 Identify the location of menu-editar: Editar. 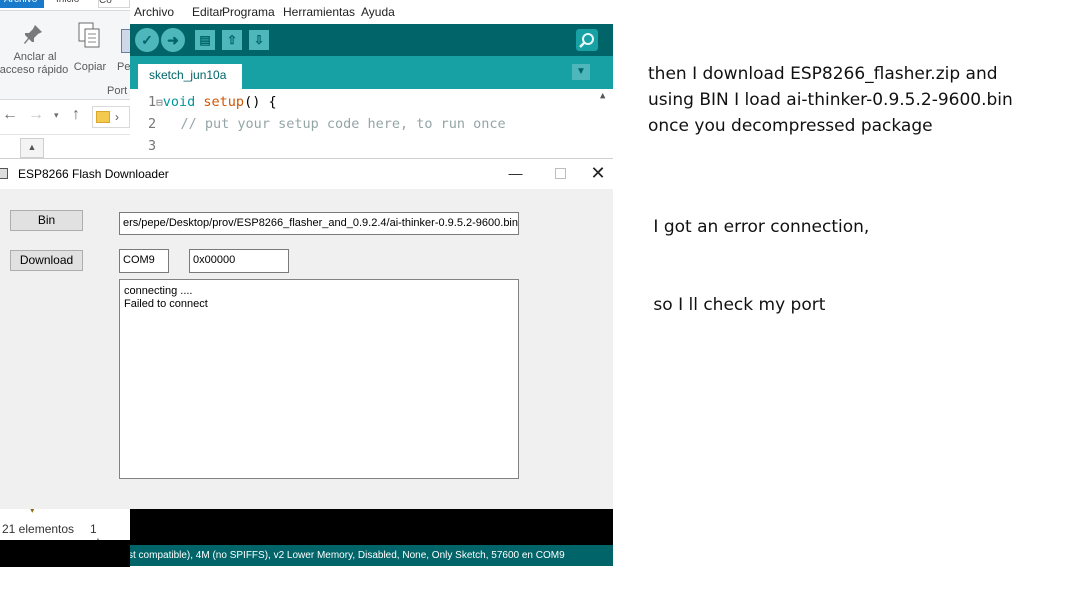
(207, 12).